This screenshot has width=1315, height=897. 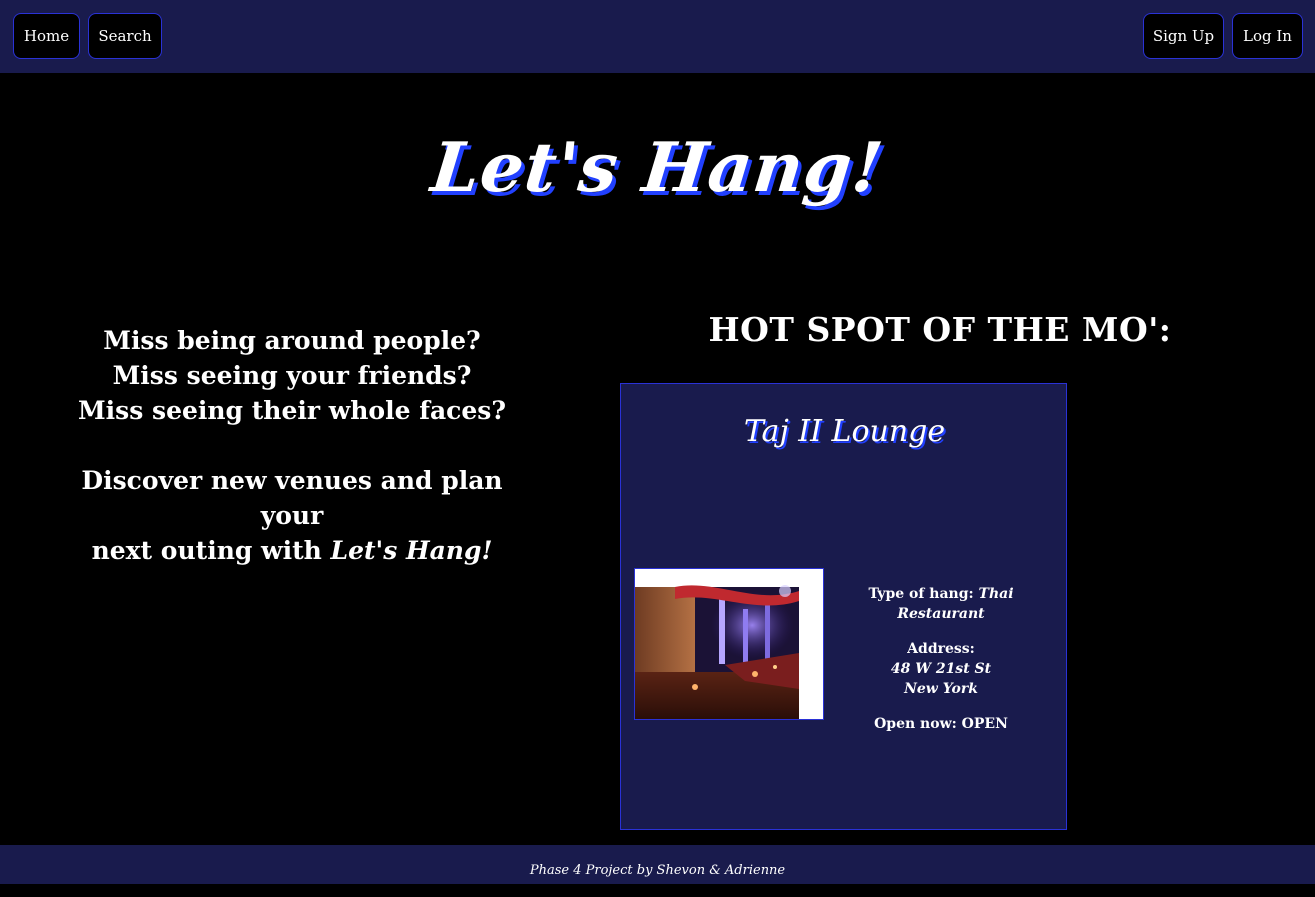 What do you see at coordinates (844, 431) in the screenshot?
I see `venue-name: Taj II Lounge` at bounding box center [844, 431].